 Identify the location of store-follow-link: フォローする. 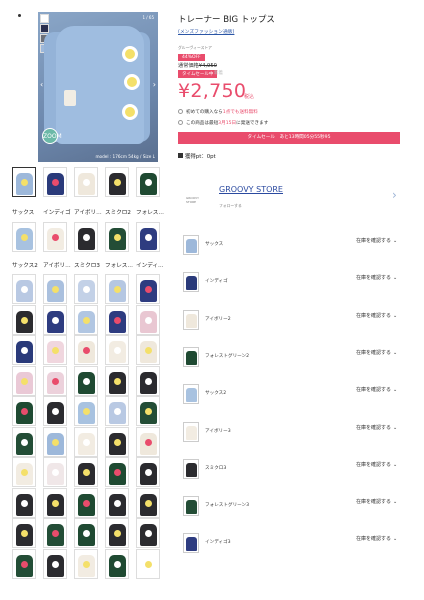
(230, 206).